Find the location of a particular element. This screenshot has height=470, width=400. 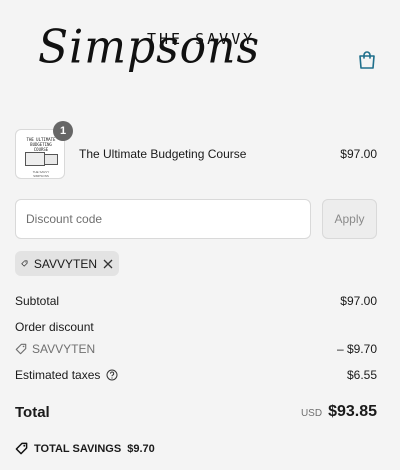

total-label: Total is located at coordinates (32, 412).